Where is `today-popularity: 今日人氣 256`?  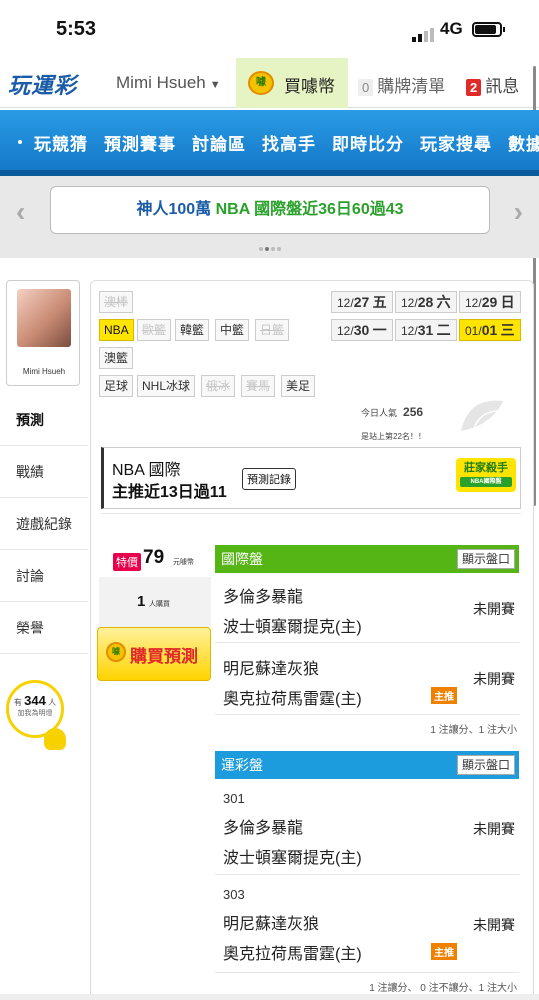
today-popularity: 今日人氣 256 is located at coordinates (392, 412).